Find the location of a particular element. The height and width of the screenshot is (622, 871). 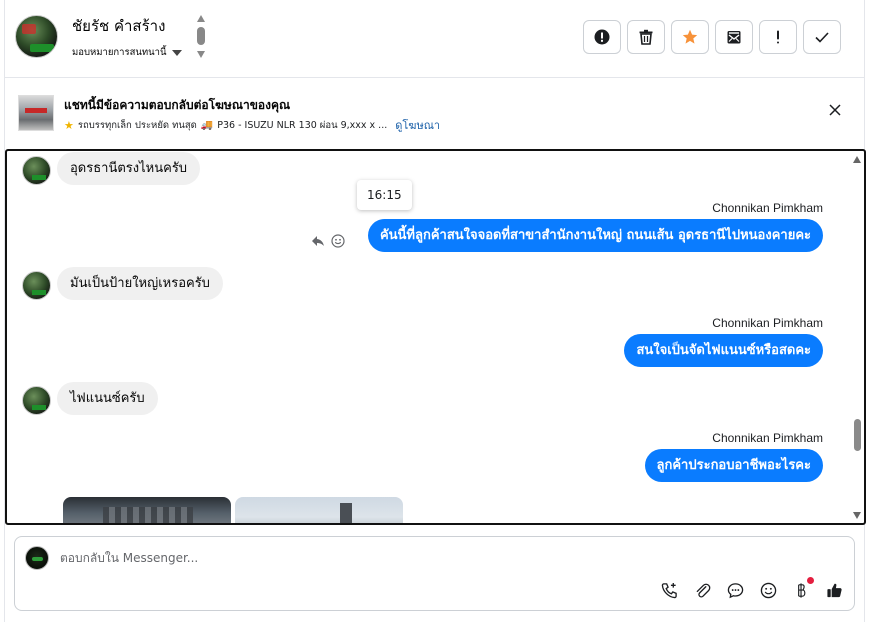

check-icon is located at coordinates (822, 37).